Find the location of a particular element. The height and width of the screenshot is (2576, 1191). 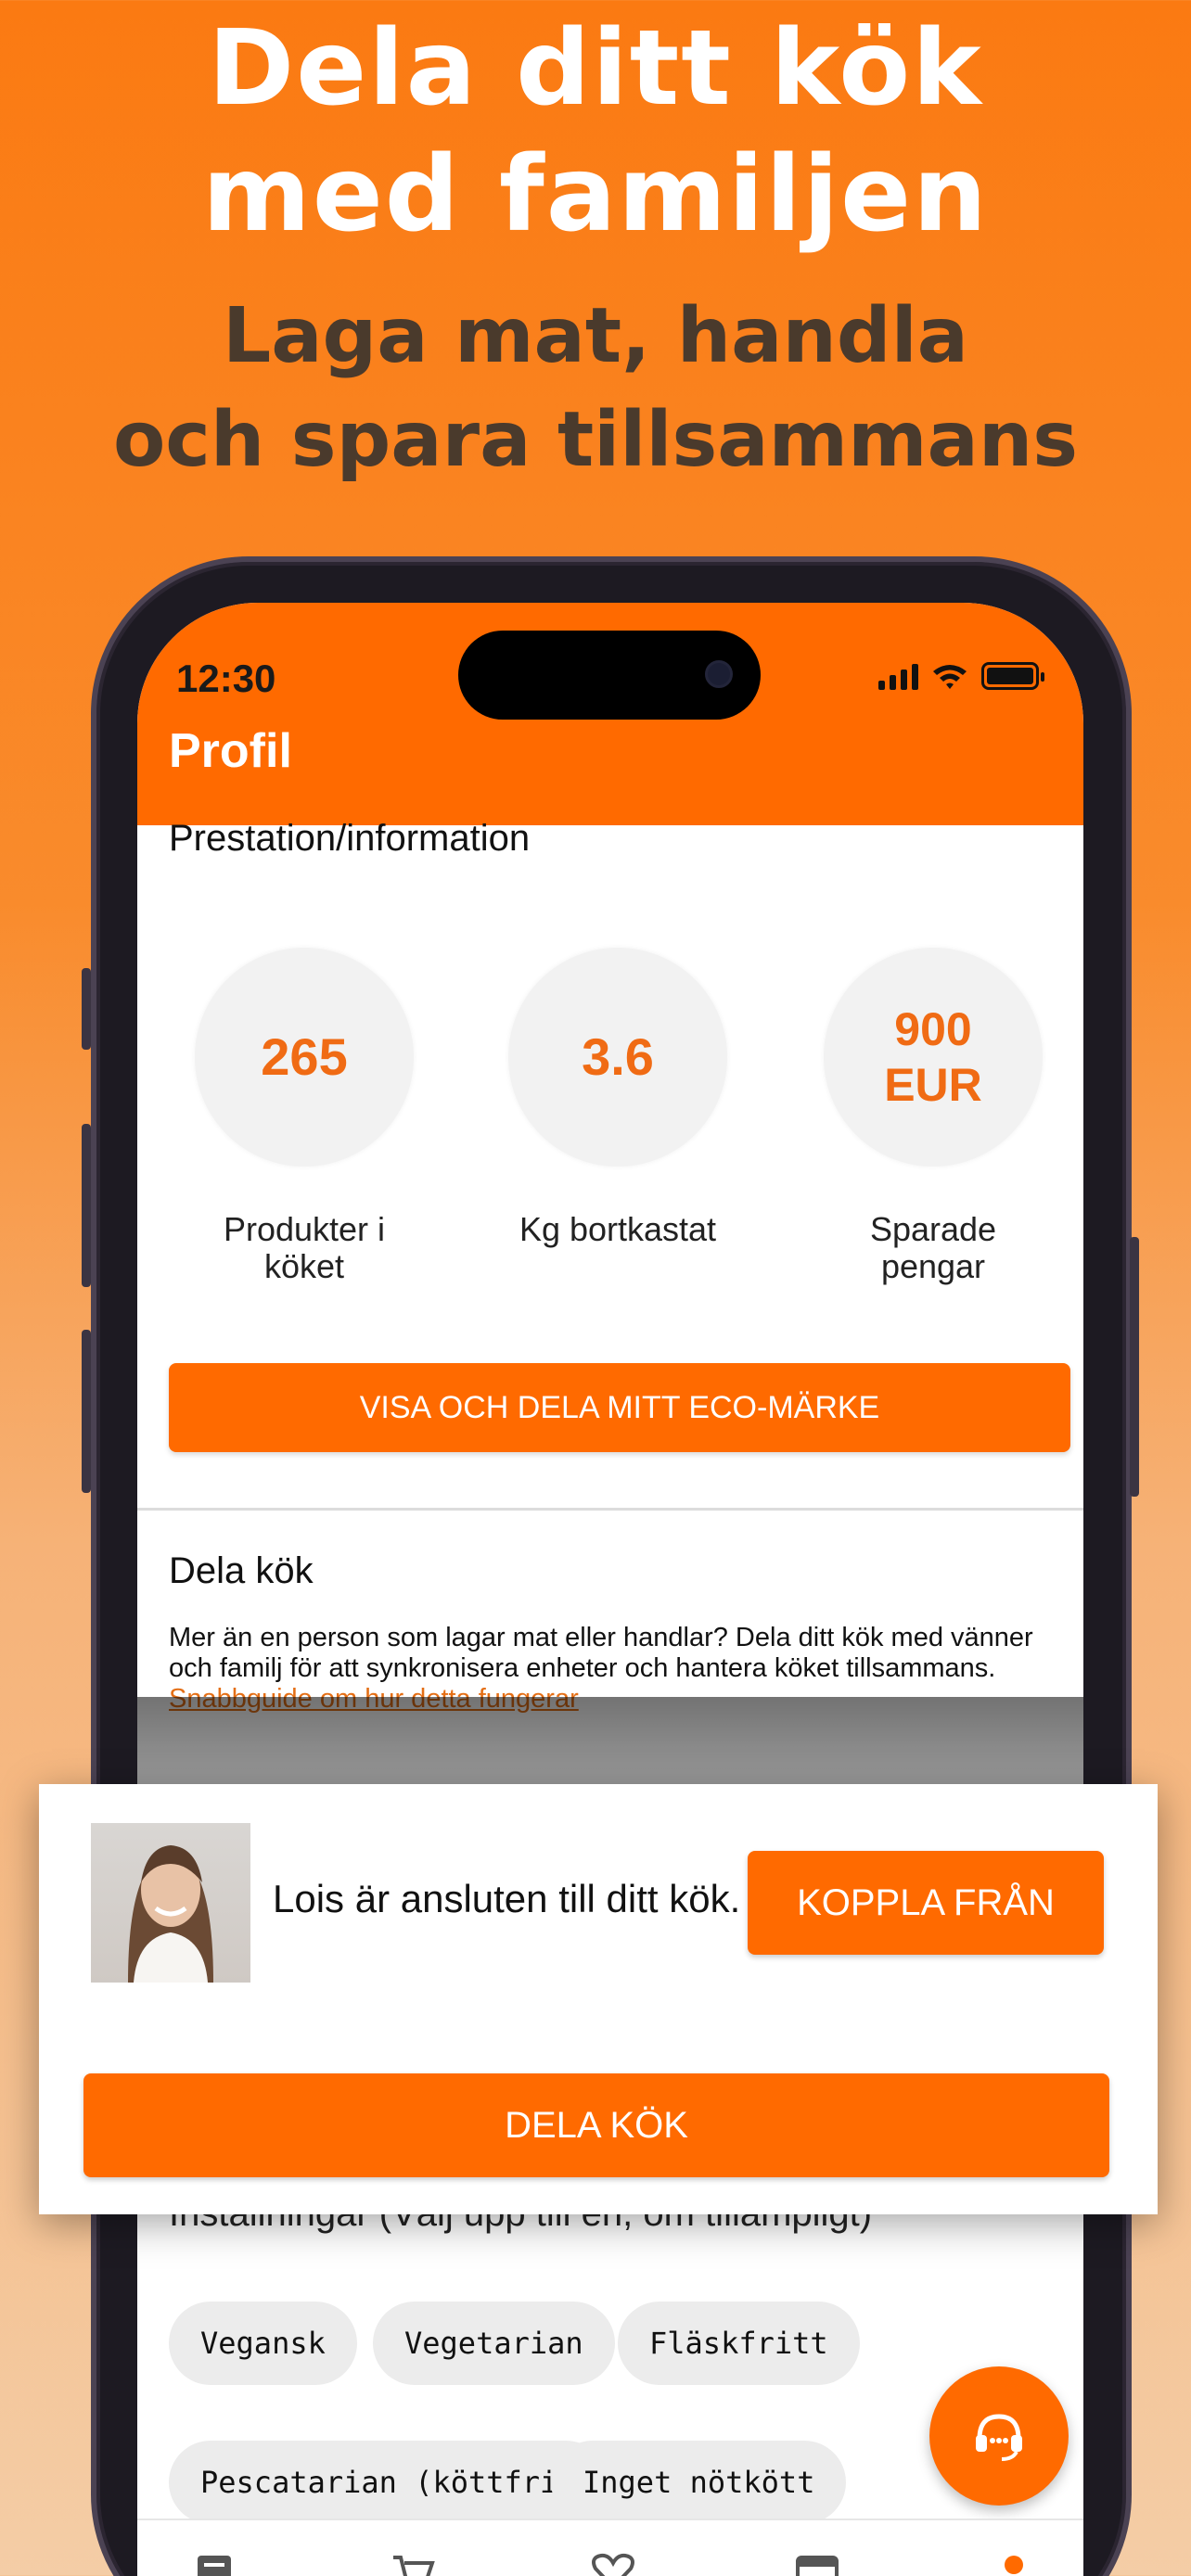

stat-waste-label: Kg bortkastat is located at coordinates (618, 1229).